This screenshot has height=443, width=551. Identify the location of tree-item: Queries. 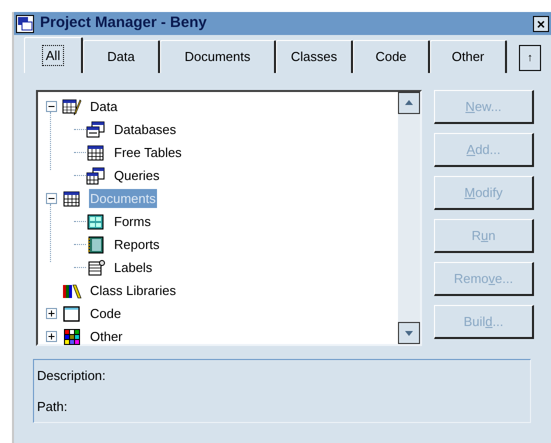
(137, 176).